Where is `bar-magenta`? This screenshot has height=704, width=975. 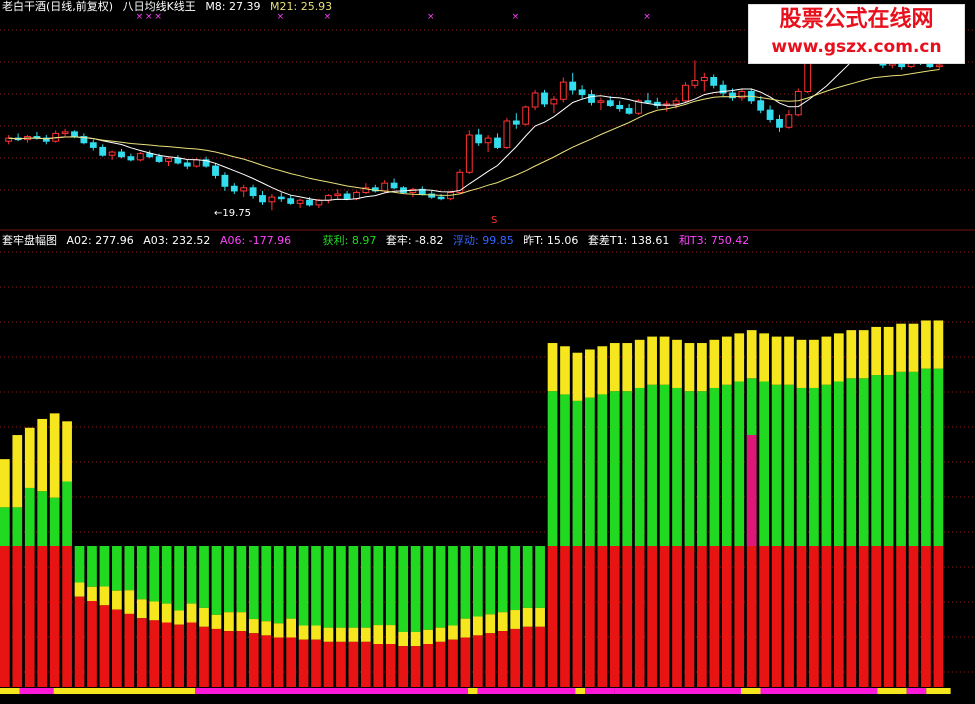
bar-magenta is located at coordinates (751, 490).